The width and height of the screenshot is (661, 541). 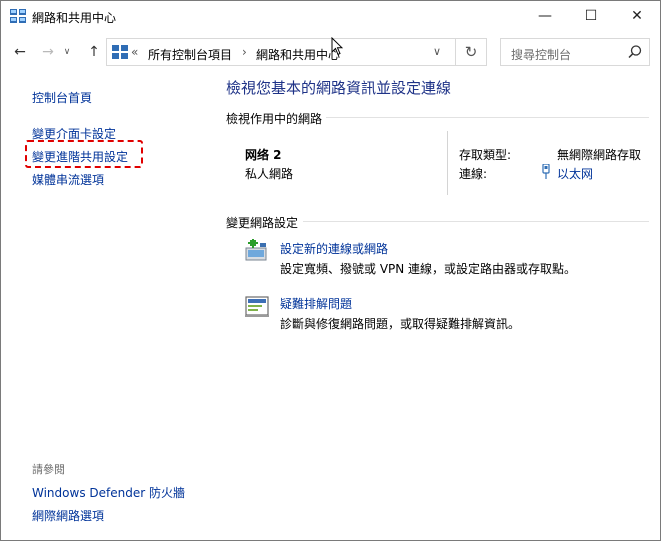 I want to click on network-center-icon, so click(x=18, y=16).